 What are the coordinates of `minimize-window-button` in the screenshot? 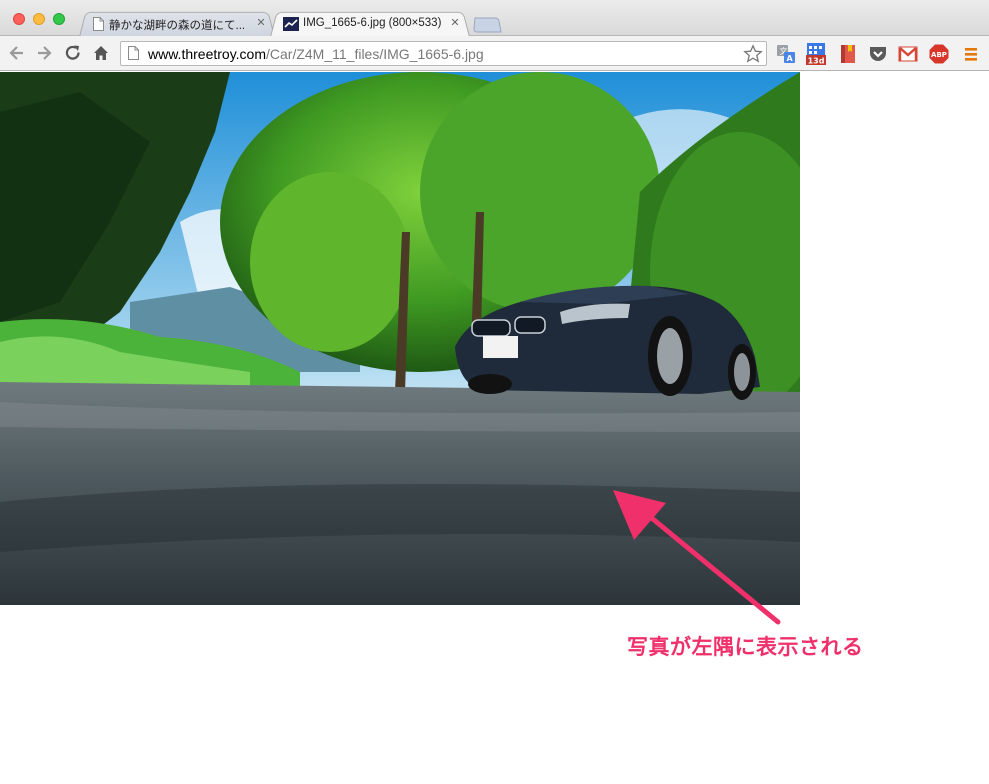 It's located at (39, 19).